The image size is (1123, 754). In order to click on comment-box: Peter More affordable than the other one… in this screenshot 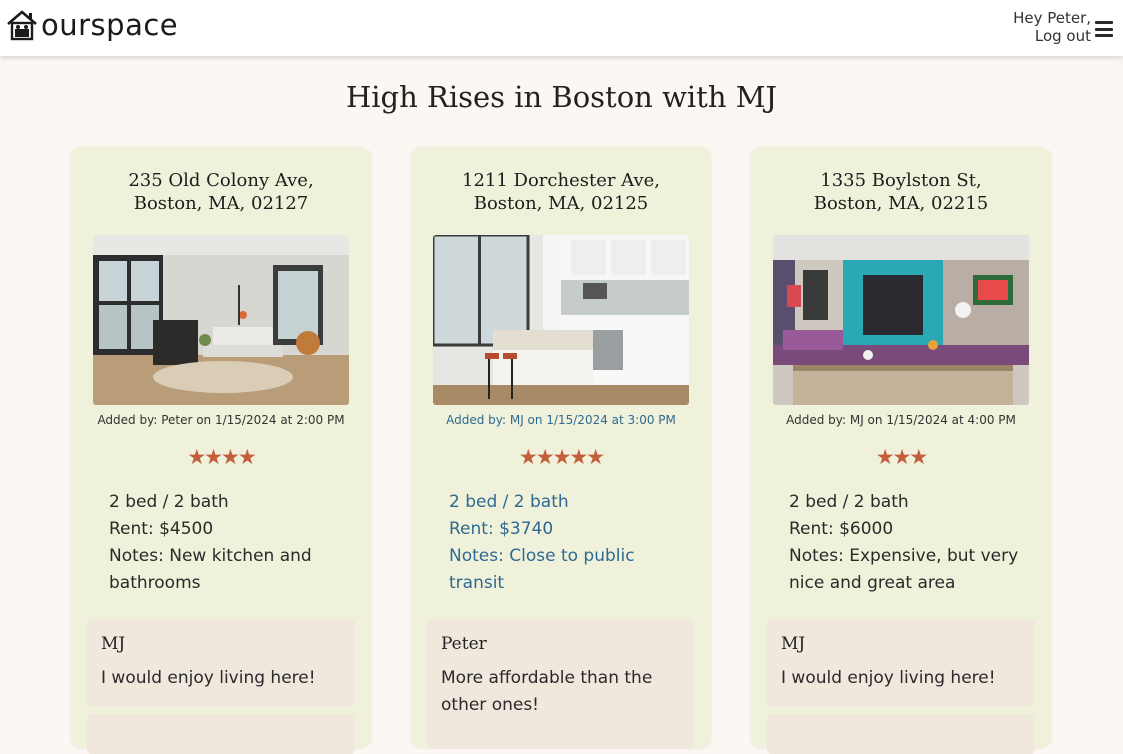, I will do `click(561, 684)`.